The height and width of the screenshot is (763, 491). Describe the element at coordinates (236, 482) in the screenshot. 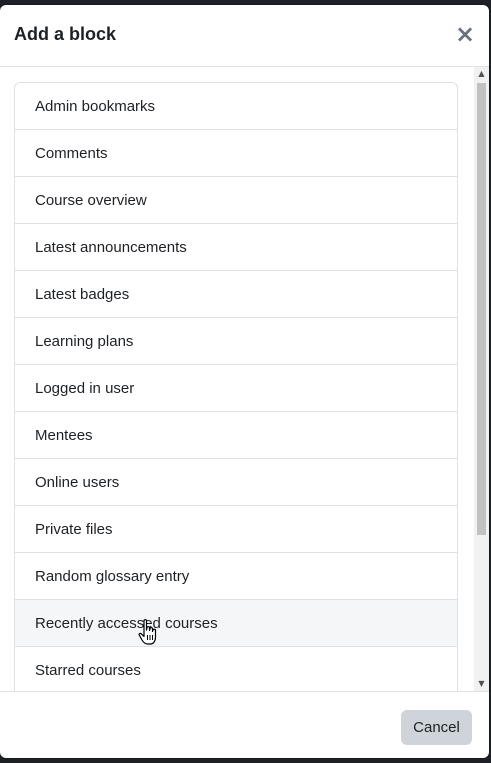

I see `block-item-online-users: Online users` at that location.